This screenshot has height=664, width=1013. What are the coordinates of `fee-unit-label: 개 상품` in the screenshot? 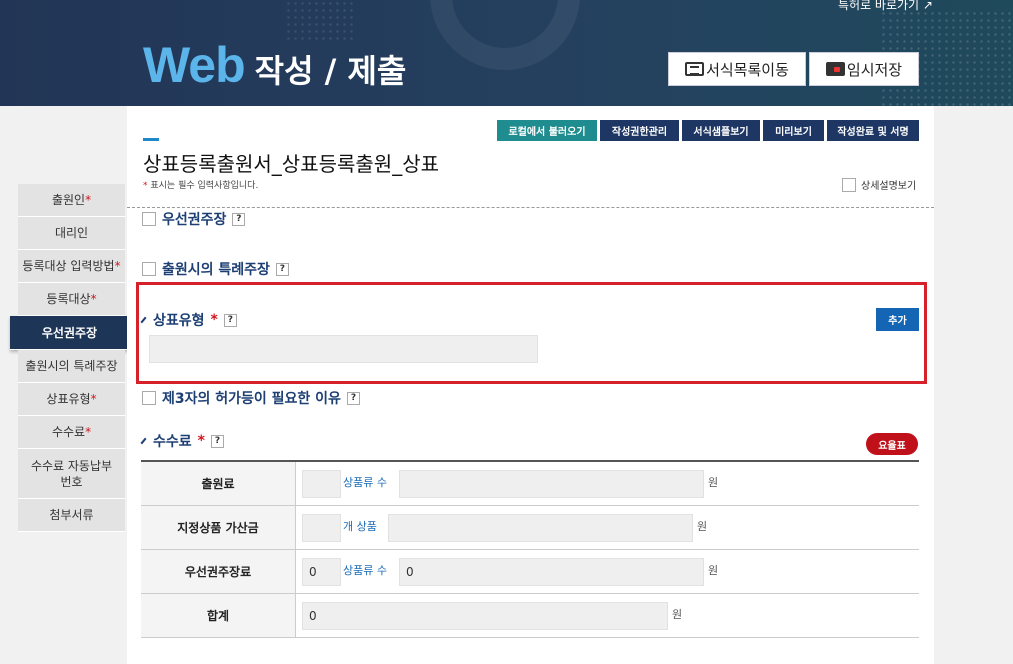 It's located at (360, 526).